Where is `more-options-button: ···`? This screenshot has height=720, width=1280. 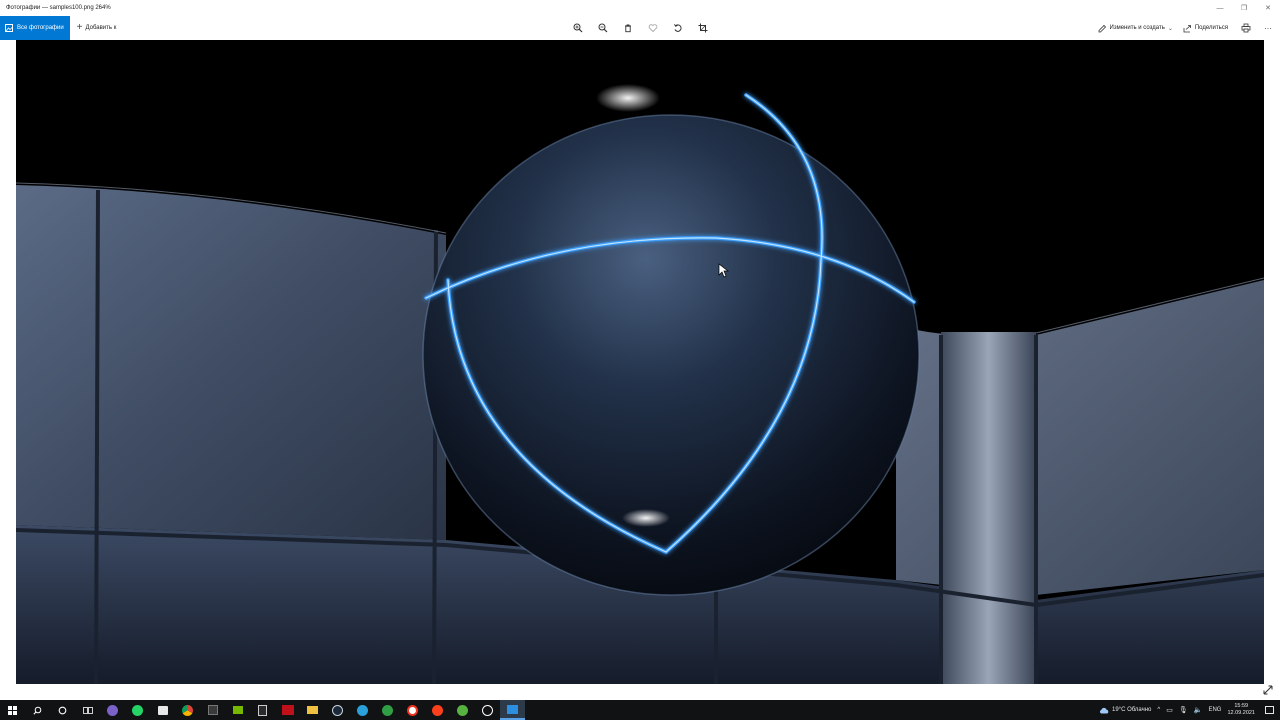 more-options-button: ··· is located at coordinates (1268, 28).